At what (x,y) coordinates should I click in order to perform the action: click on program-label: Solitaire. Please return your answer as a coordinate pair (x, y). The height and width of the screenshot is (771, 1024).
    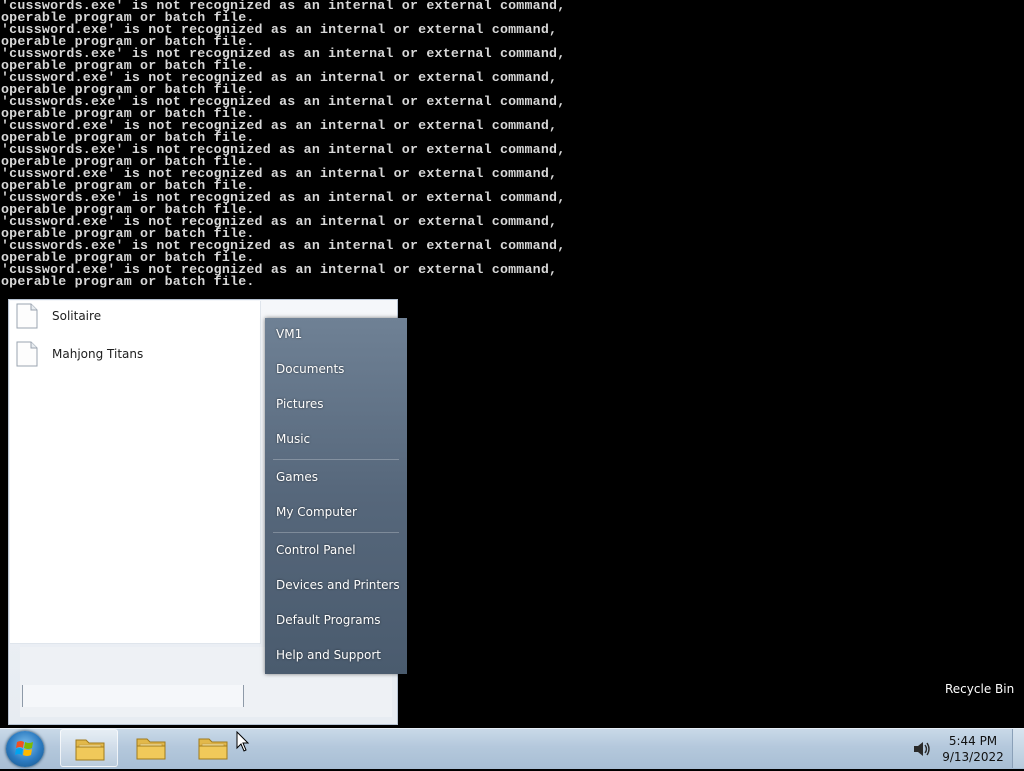
    Looking at the image, I should click on (77, 316).